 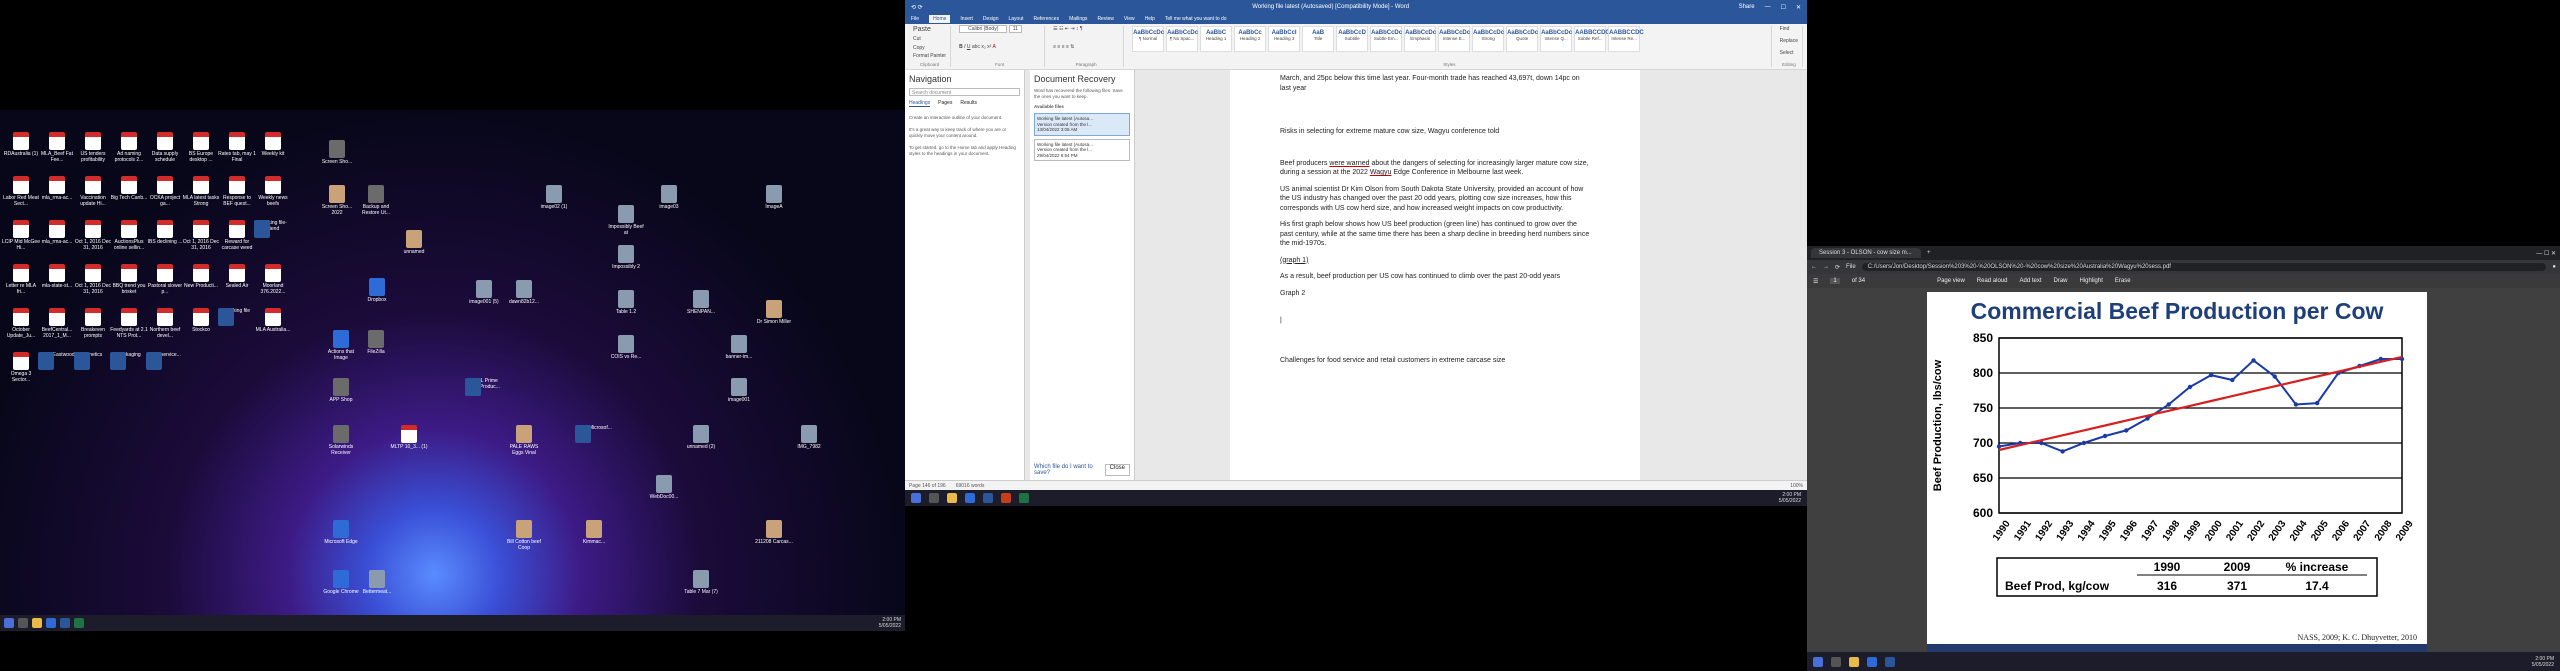 What do you see at coordinates (952, 498) in the screenshot?
I see `file-explorer-icon` at bounding box center [952, 498].